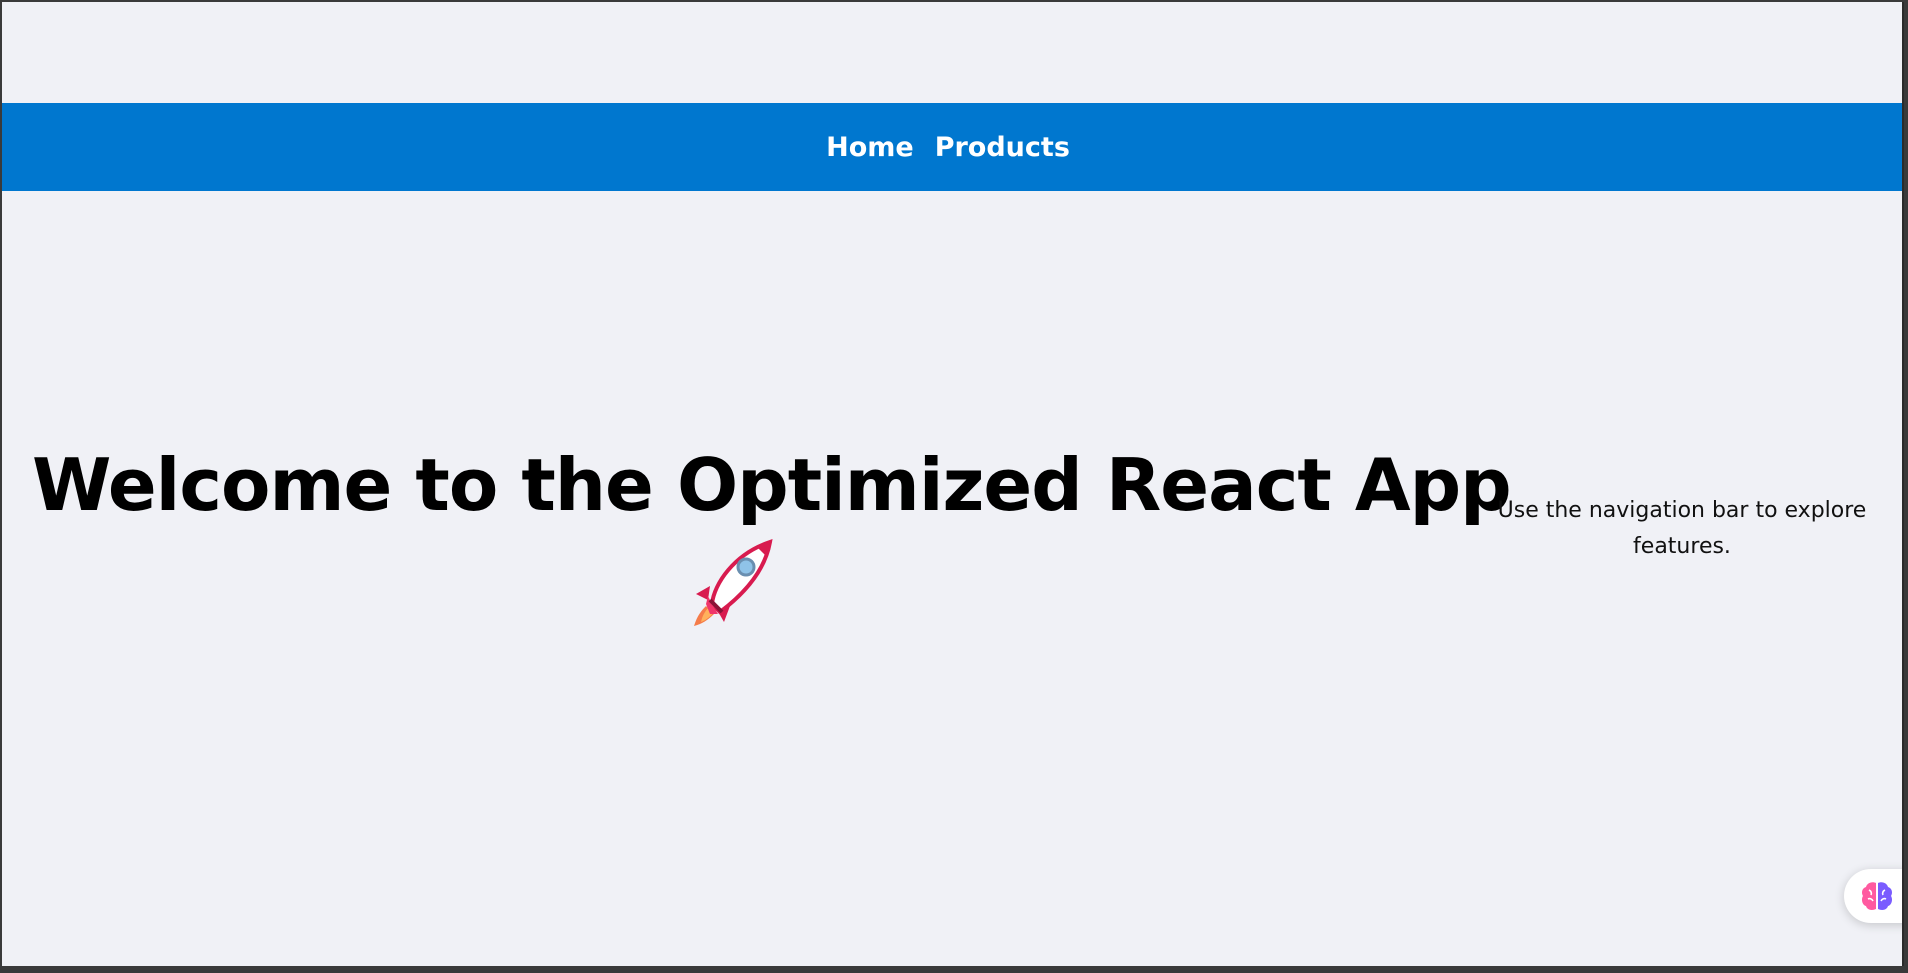 Image resolution: width=1908 pixels, height=973 pixels. I want to click on hero-section: Welcome to the Optimized React App, so click(772, 534).